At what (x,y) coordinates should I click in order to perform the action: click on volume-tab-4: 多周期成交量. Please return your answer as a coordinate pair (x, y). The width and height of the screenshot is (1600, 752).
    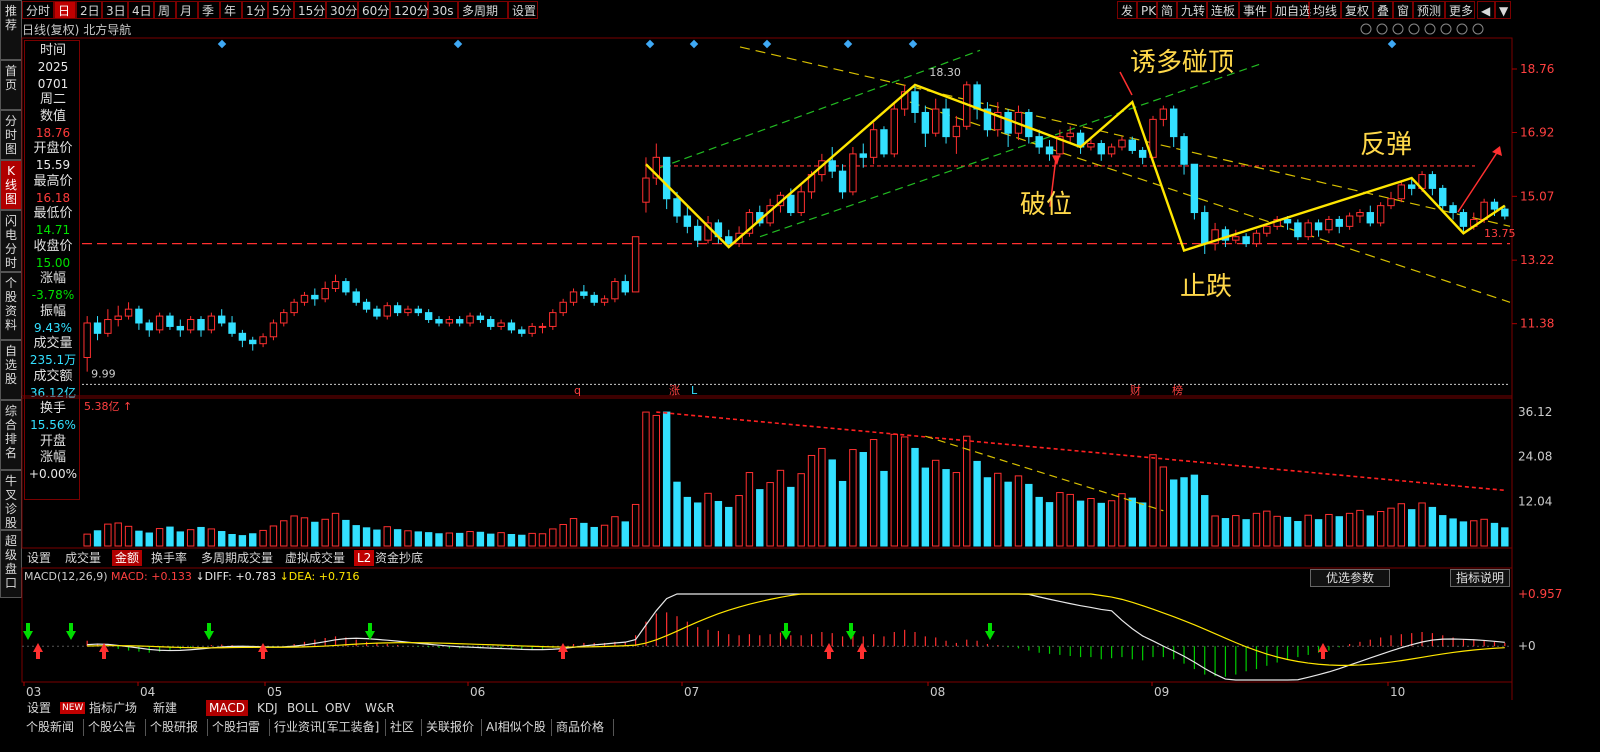
    Looking at the image, I should click on (237, 558).